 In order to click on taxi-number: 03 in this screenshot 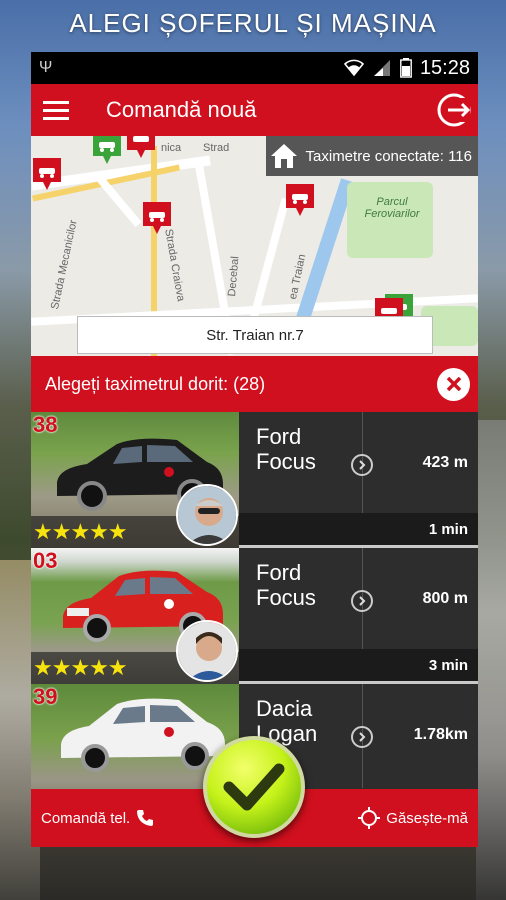, I will do `click(45, 560)`.